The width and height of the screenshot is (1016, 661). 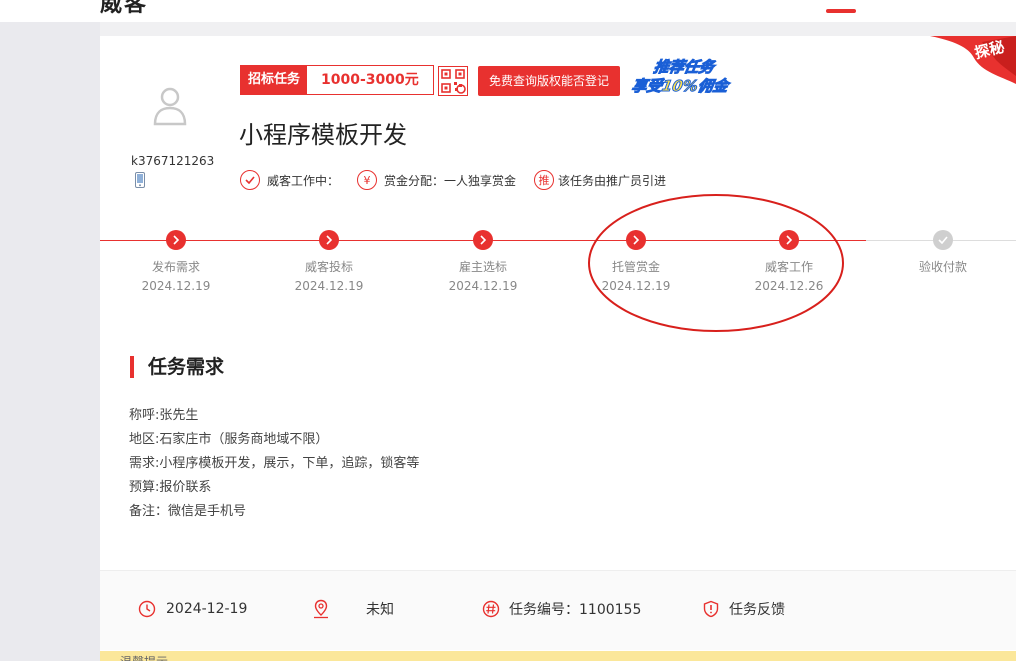 I want to click on req-need: 需求:小程序模板开发，展示，下单，追踪，锁客等, so click(x=274, y=463).